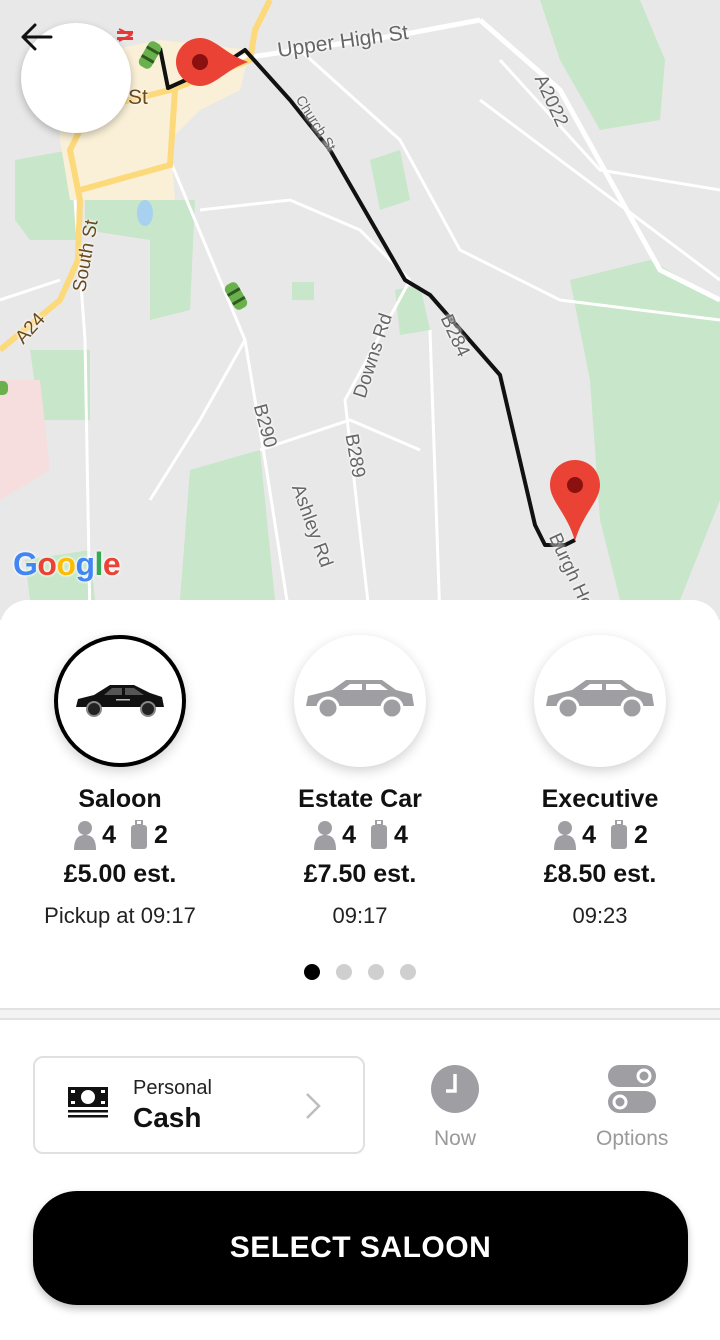  What do you see at coordinates (88, 1105) in the screenshot?
I see `cash-icon` at bounding box center [88, 1105].